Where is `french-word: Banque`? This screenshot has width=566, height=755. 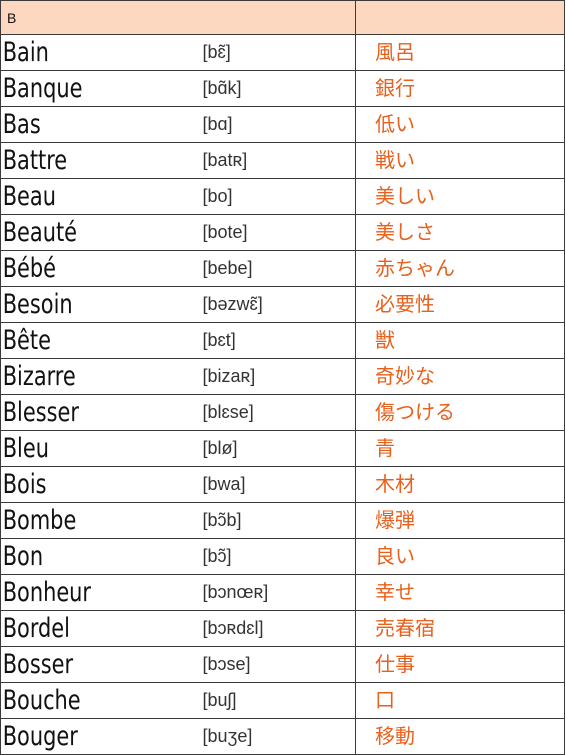
french-word: Banque is located at coordinates (42, 88).